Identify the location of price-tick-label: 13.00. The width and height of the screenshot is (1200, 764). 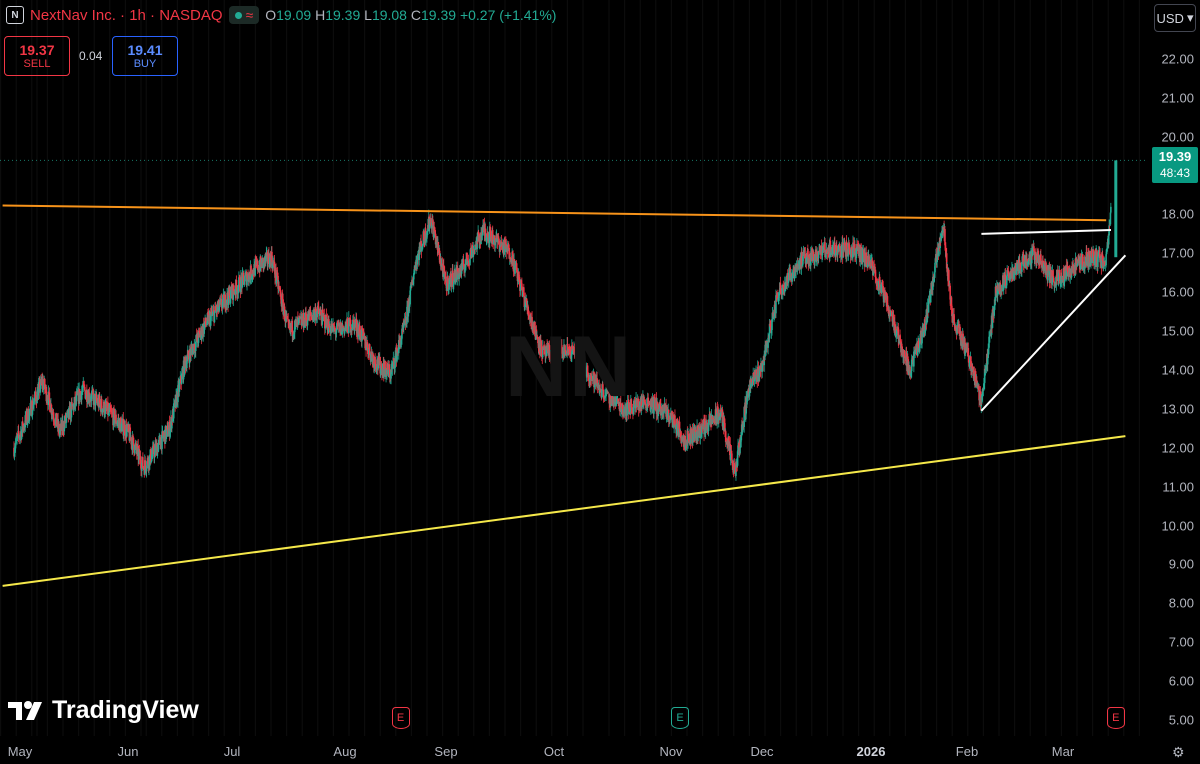
(1177, 409).